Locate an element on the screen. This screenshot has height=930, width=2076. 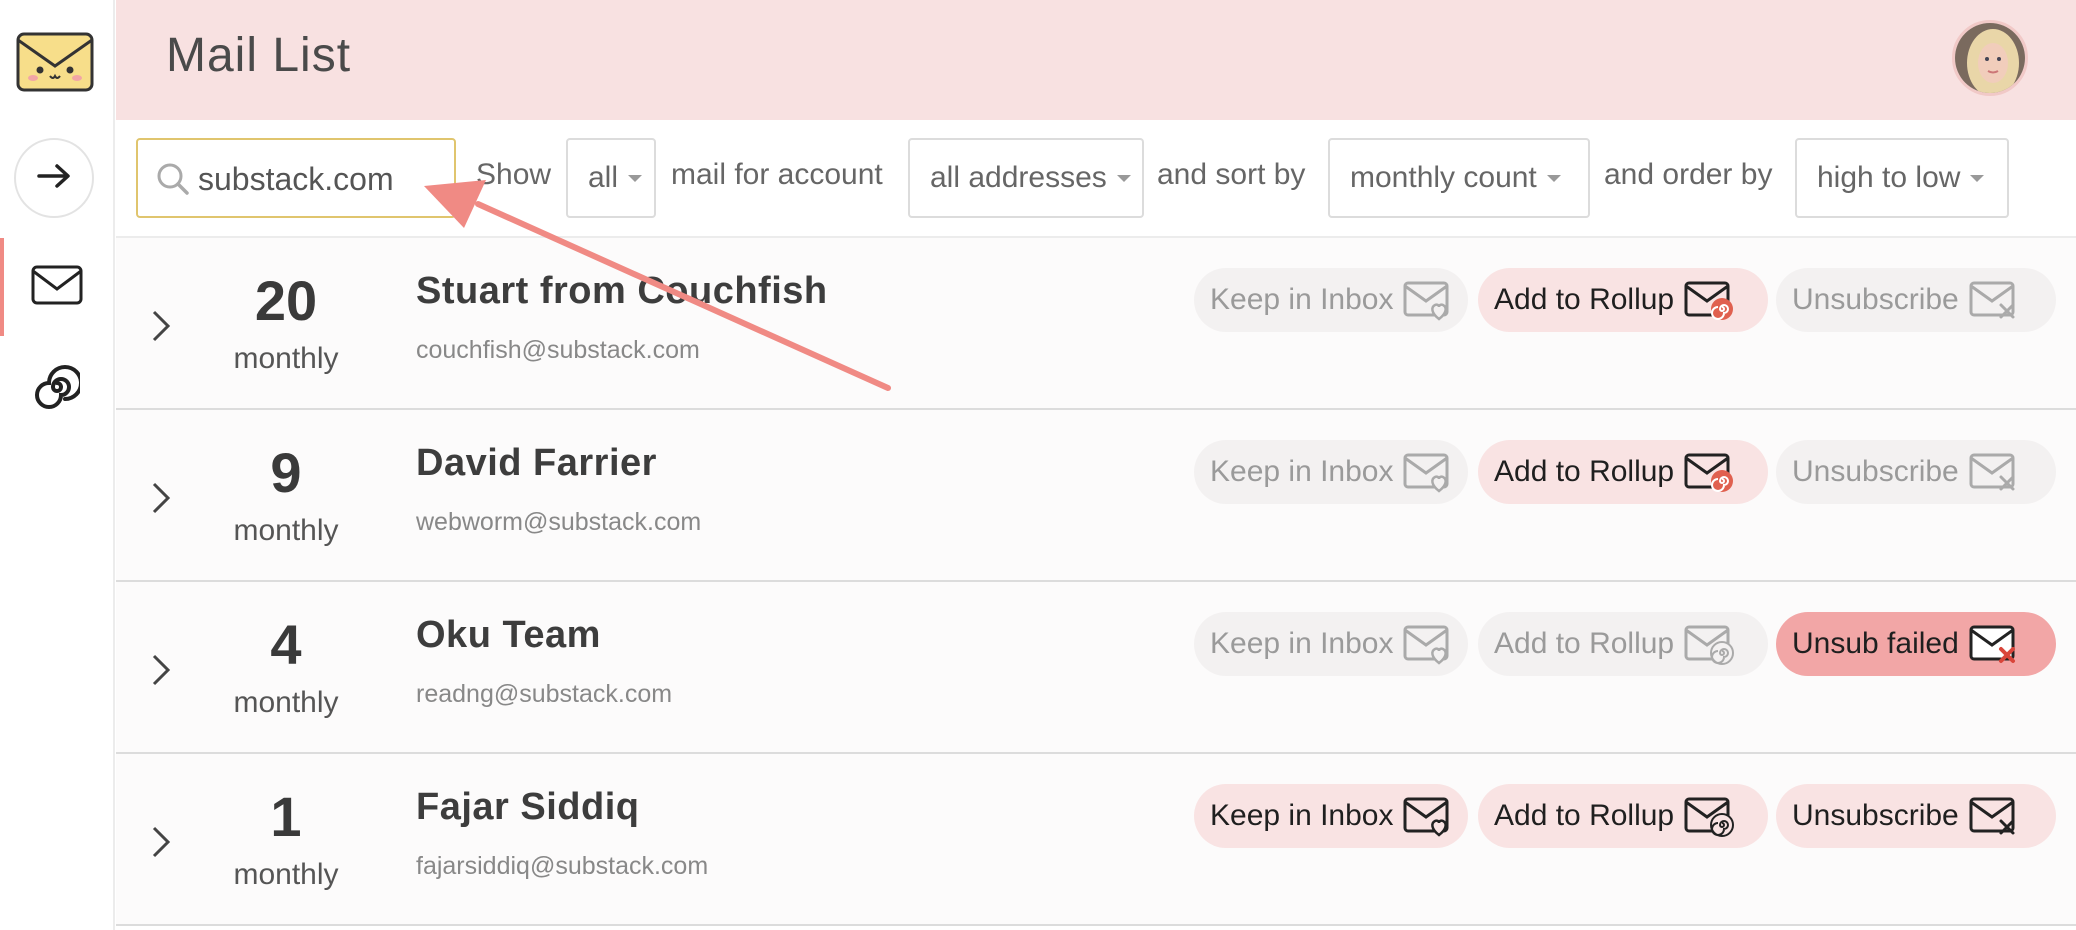
arrow-right-icon is located at coordinates (54, 178).